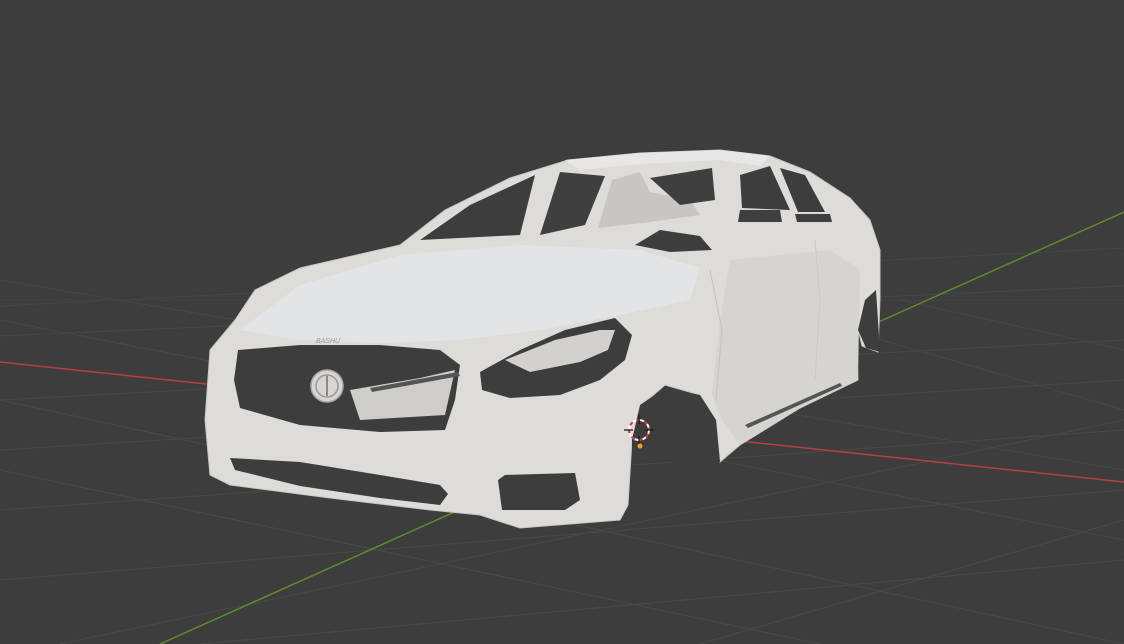 This screenshot has width=1124, height=644. What do you see at coordinates (640, 446) in the screenshot?
I see `object-origin-point` at bounding box center [640, 446].